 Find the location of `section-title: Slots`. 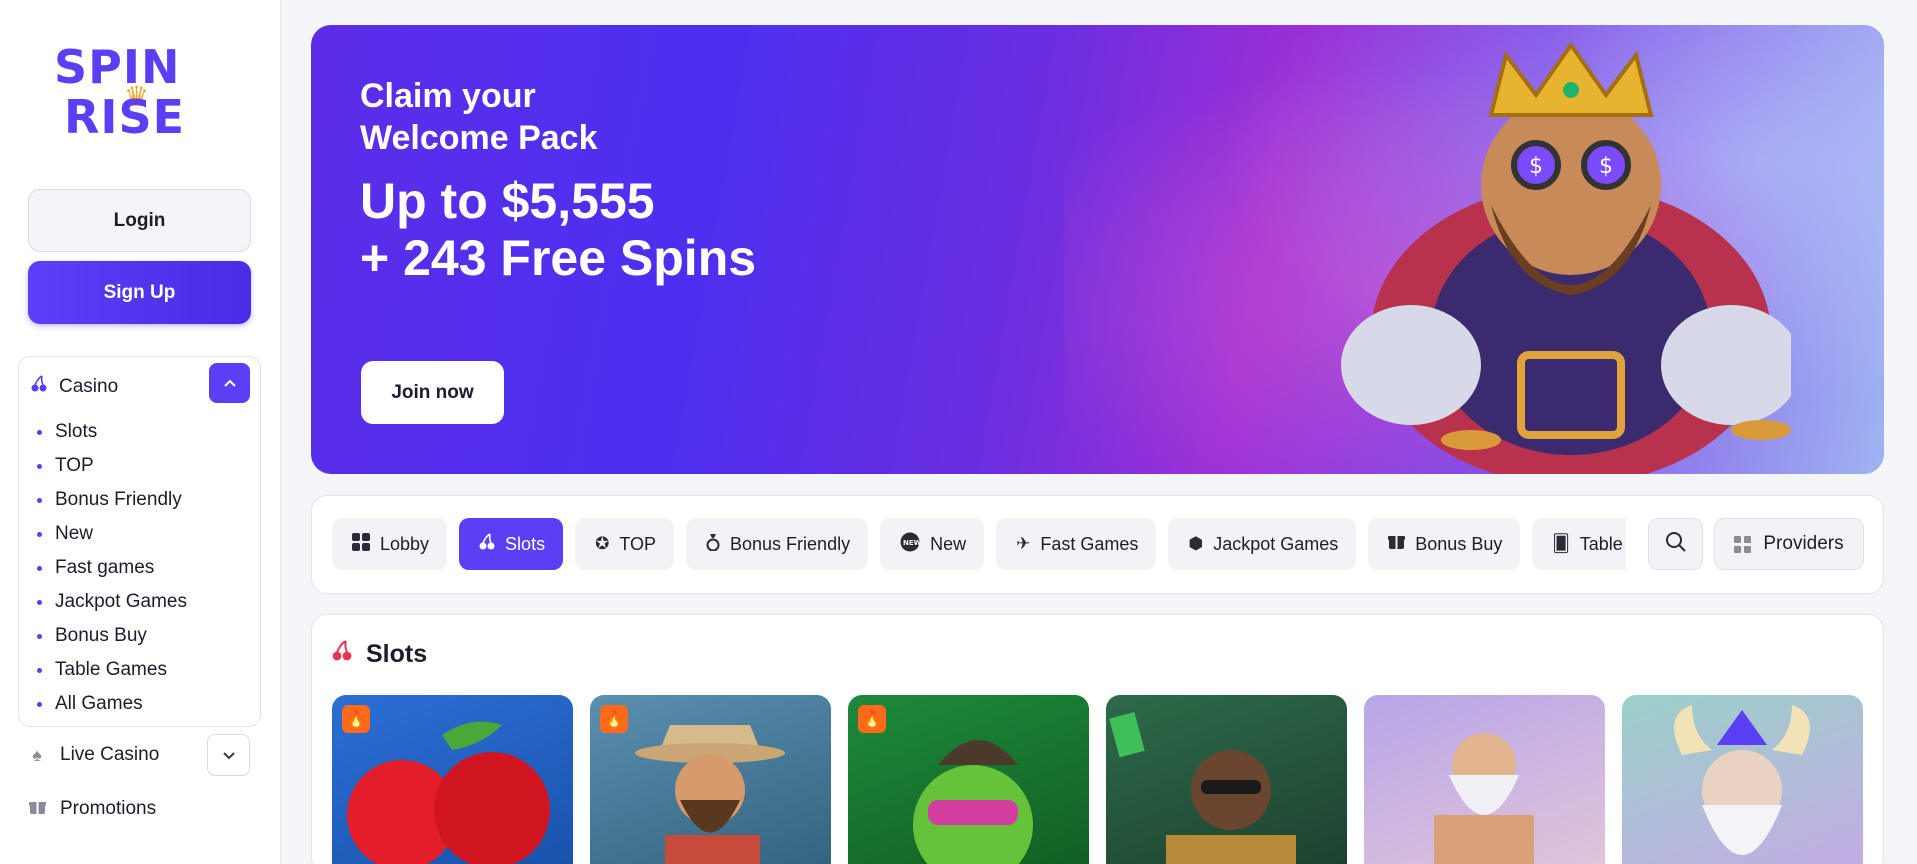

section-title: Slots is located at coordinates (379, 654).